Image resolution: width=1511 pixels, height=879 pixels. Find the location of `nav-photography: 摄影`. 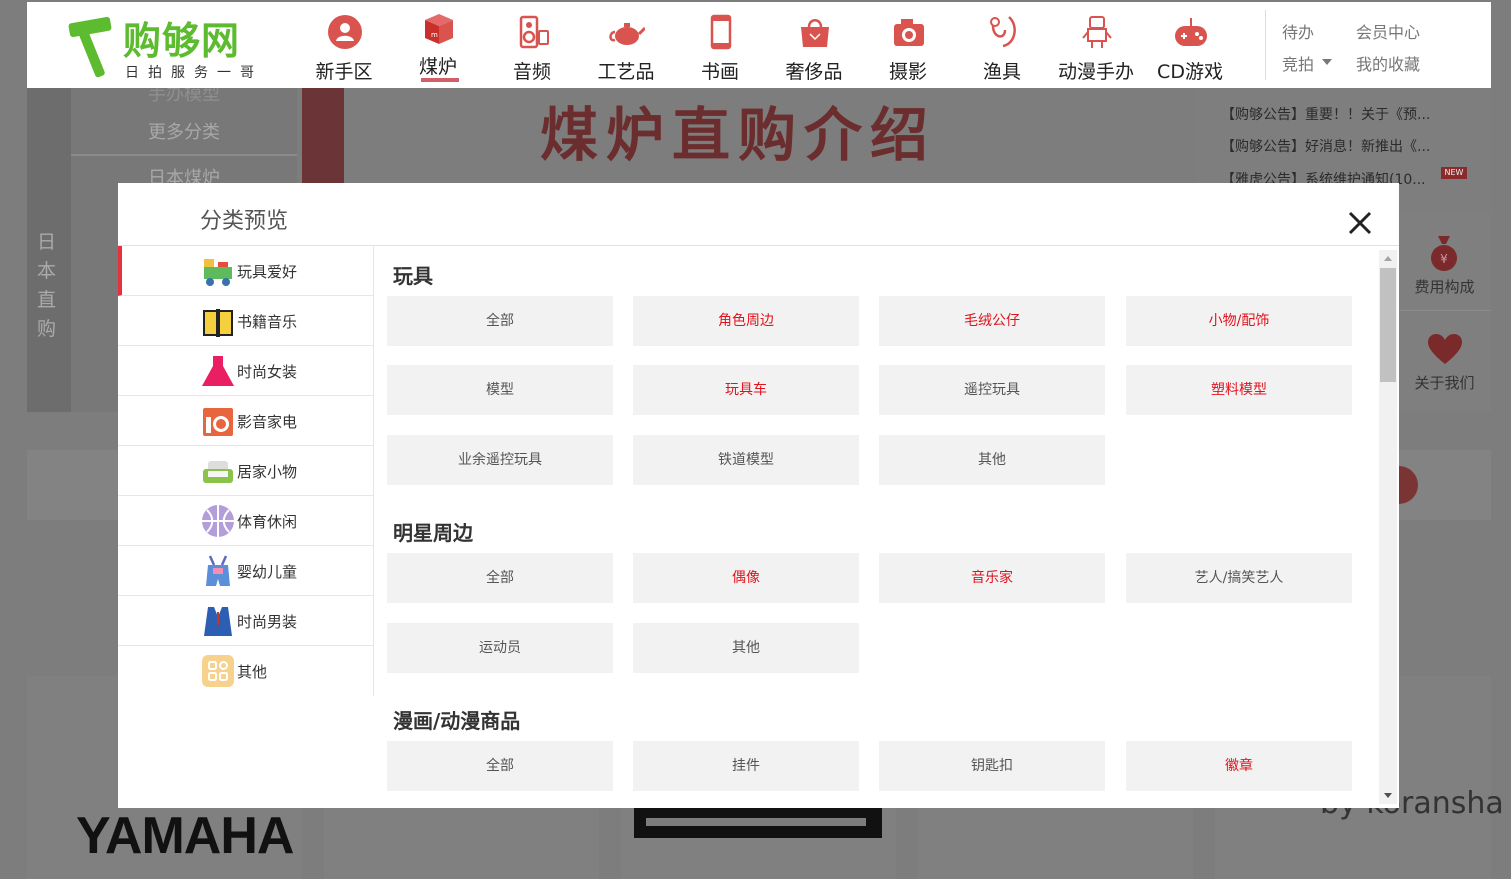

nav-photography: 摄影 is located at coordinates (908, 45).